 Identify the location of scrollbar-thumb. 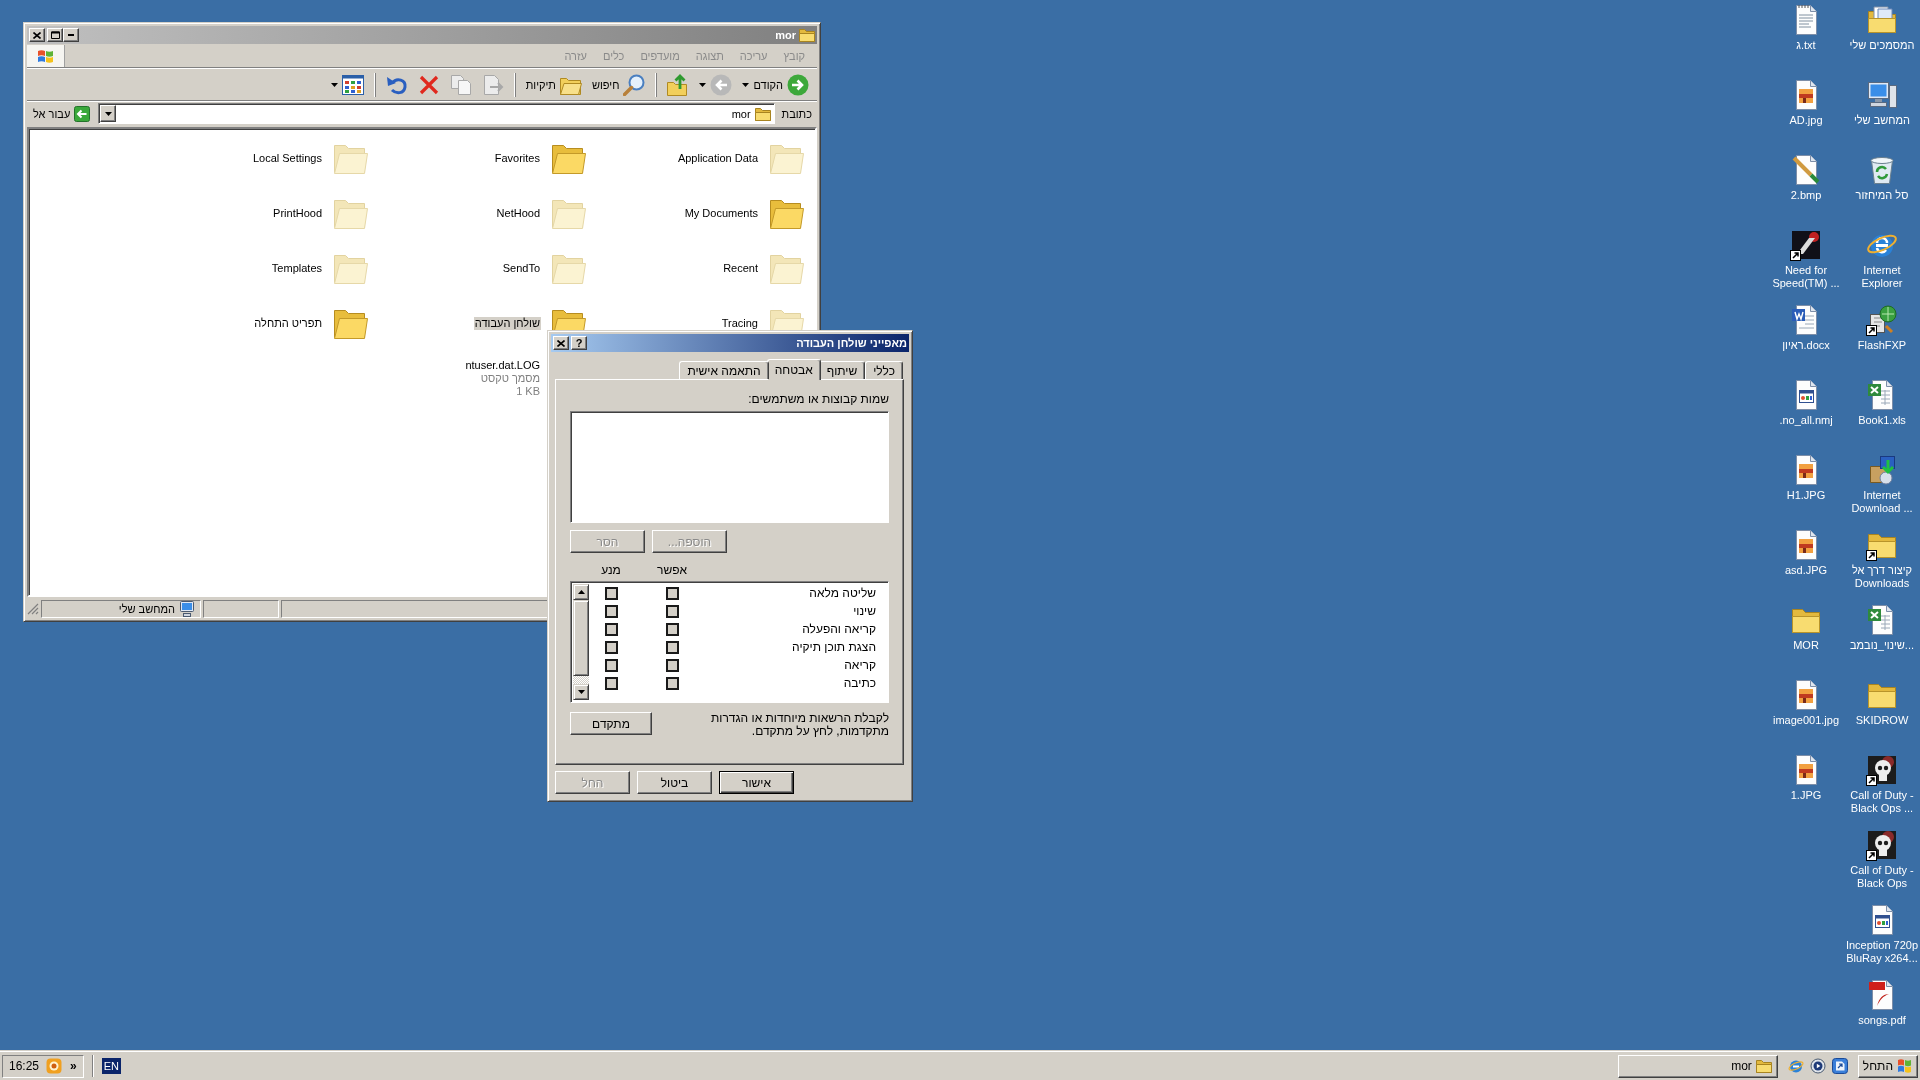
(581, 638).